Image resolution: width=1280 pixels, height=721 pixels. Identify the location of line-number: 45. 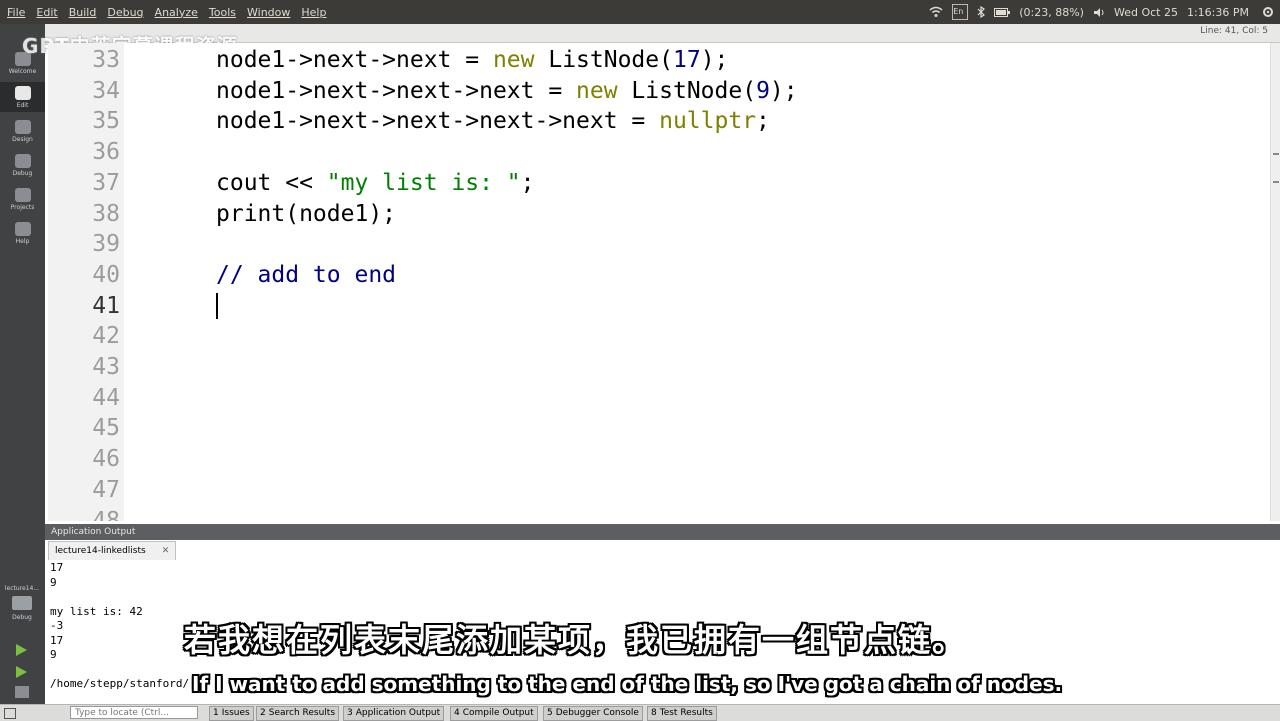
(106, 428).